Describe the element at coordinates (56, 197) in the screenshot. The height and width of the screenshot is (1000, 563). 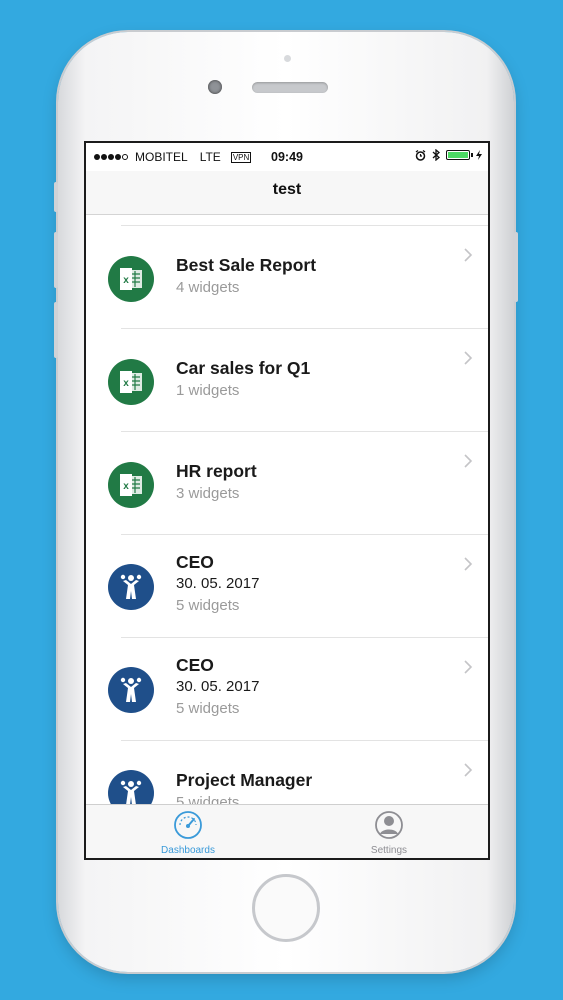
I see `mute-switch` at that location.